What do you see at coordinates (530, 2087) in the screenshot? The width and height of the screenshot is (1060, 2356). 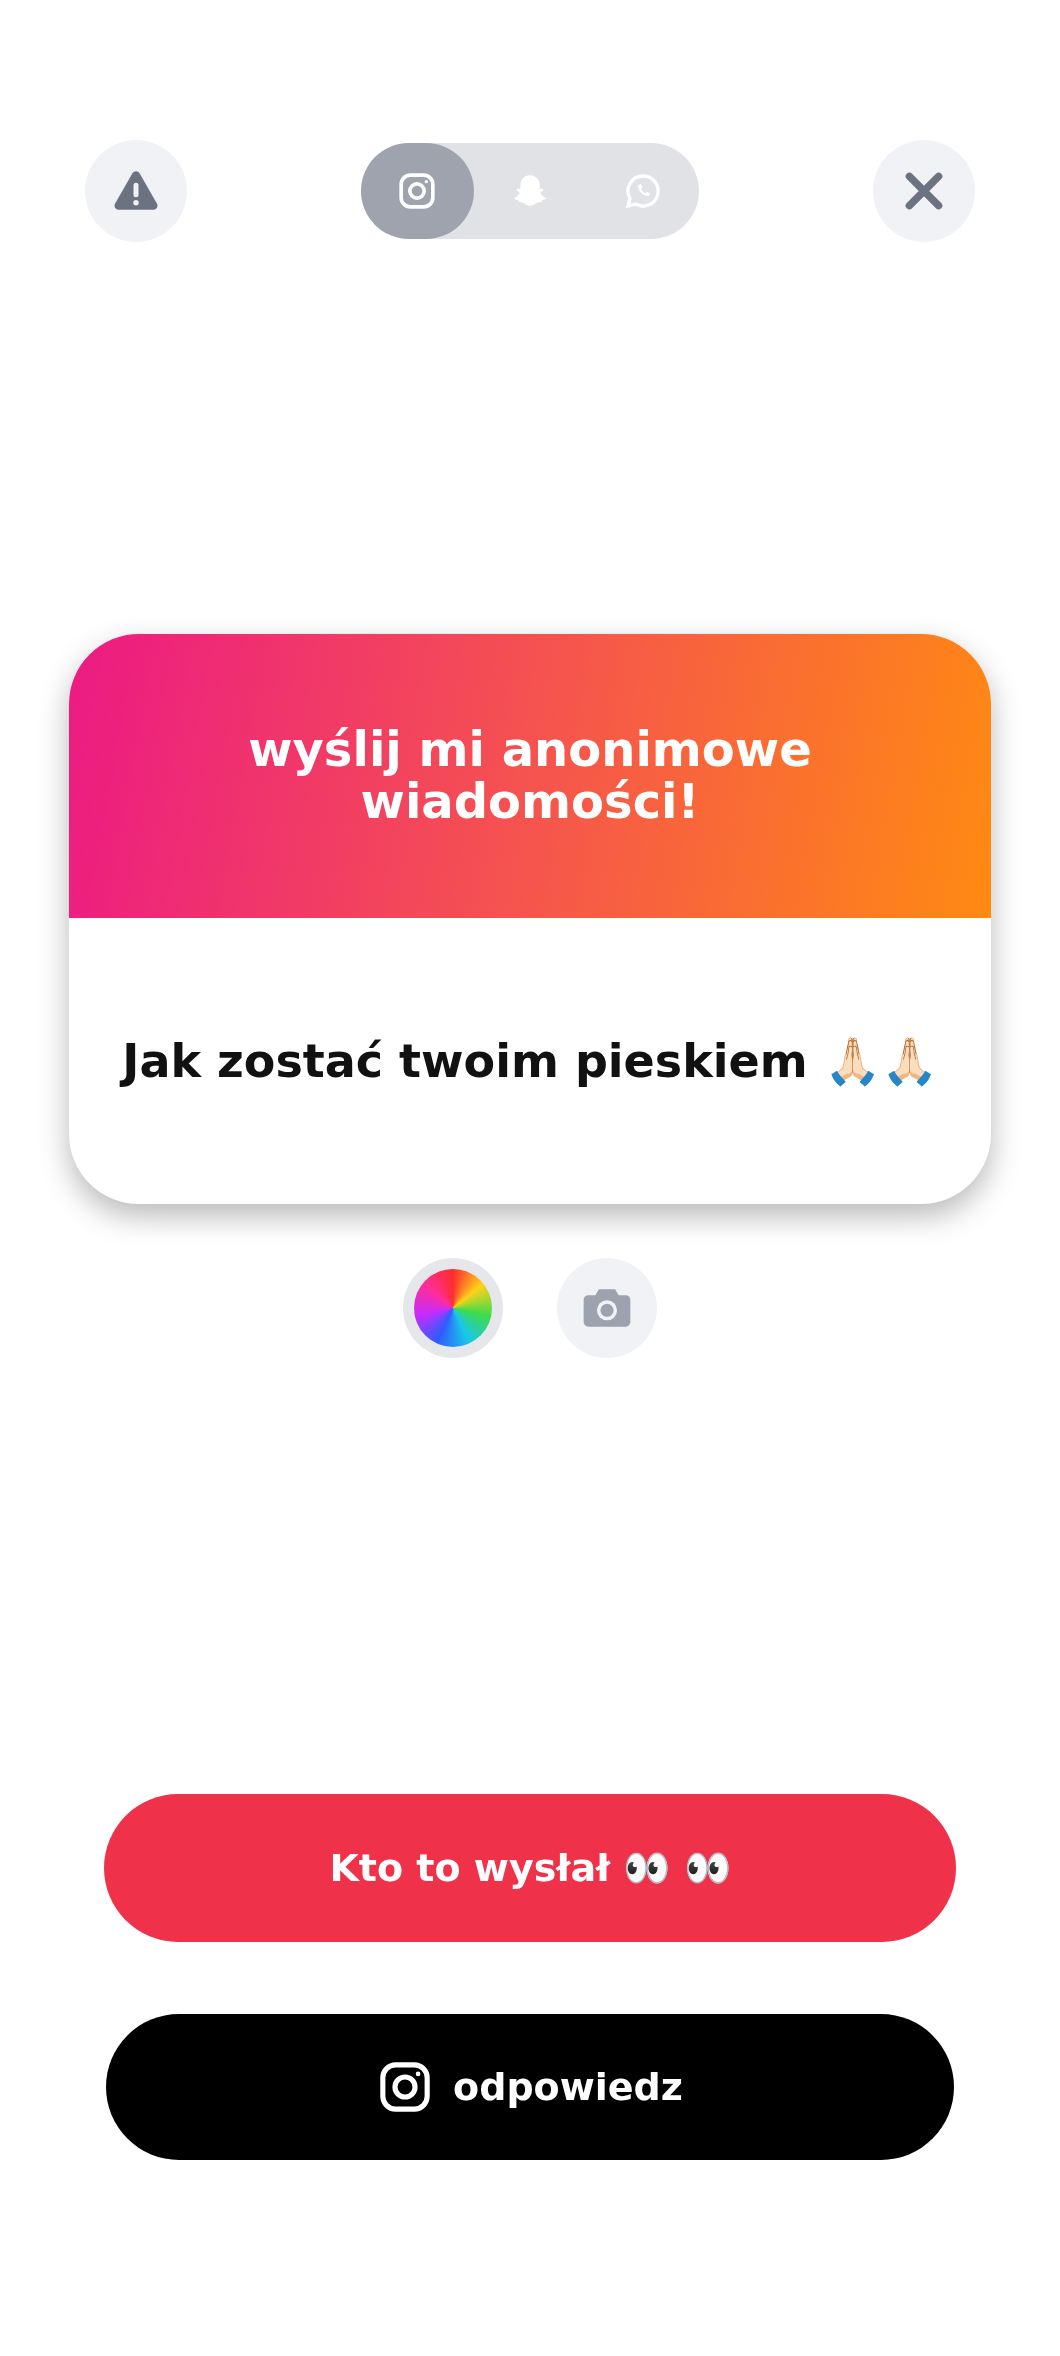 I see `reply-button: odpowiedz` at bounding box center [530, 2087].